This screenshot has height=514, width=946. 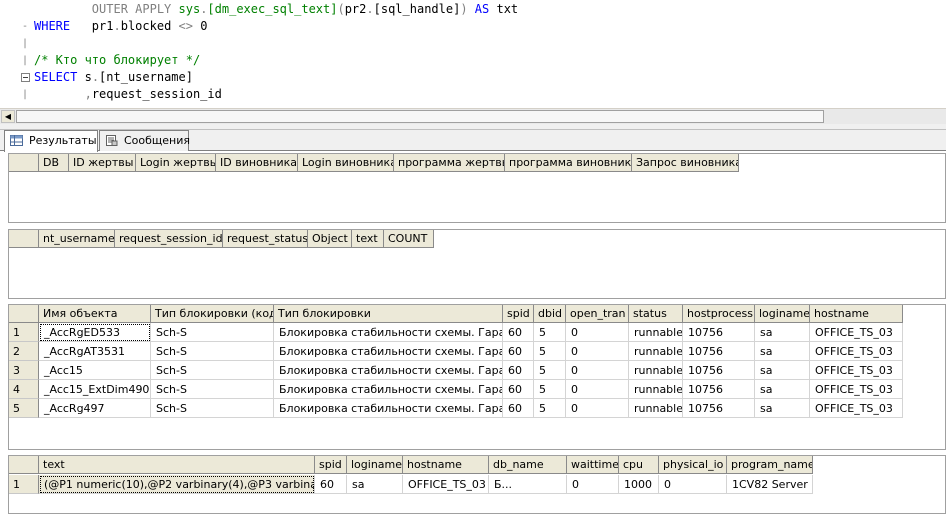 What do you see at coordinates (388, 314) in the screenshot?
I see `column-header: Тип блокировки` at bounding box center [388, 314].